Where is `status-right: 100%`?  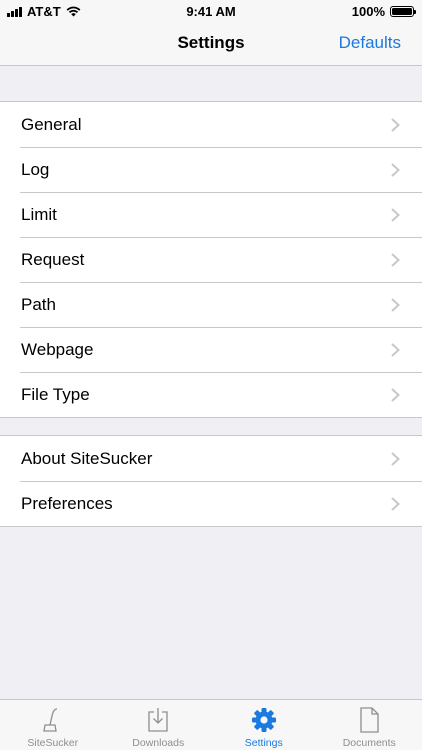 status-right: 100% is located at coordinates (383, 11).